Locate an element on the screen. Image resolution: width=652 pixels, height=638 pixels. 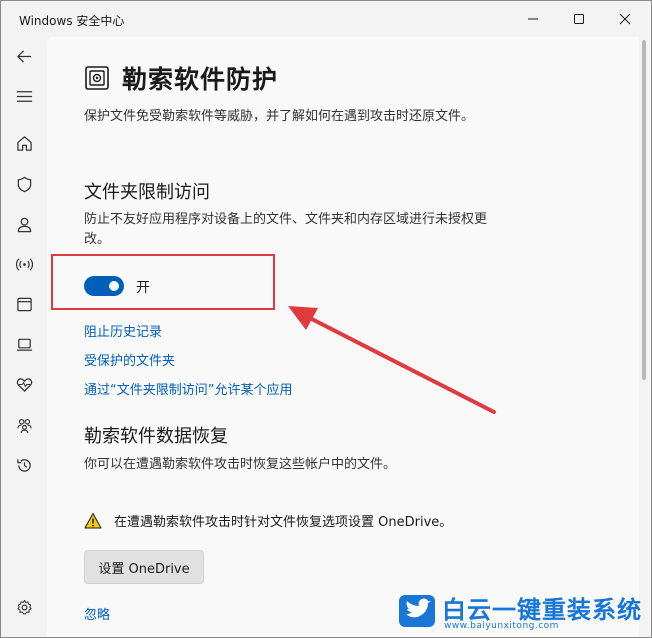
block-history-link: 阻止历史记录 is located at coordinates (123, 330).